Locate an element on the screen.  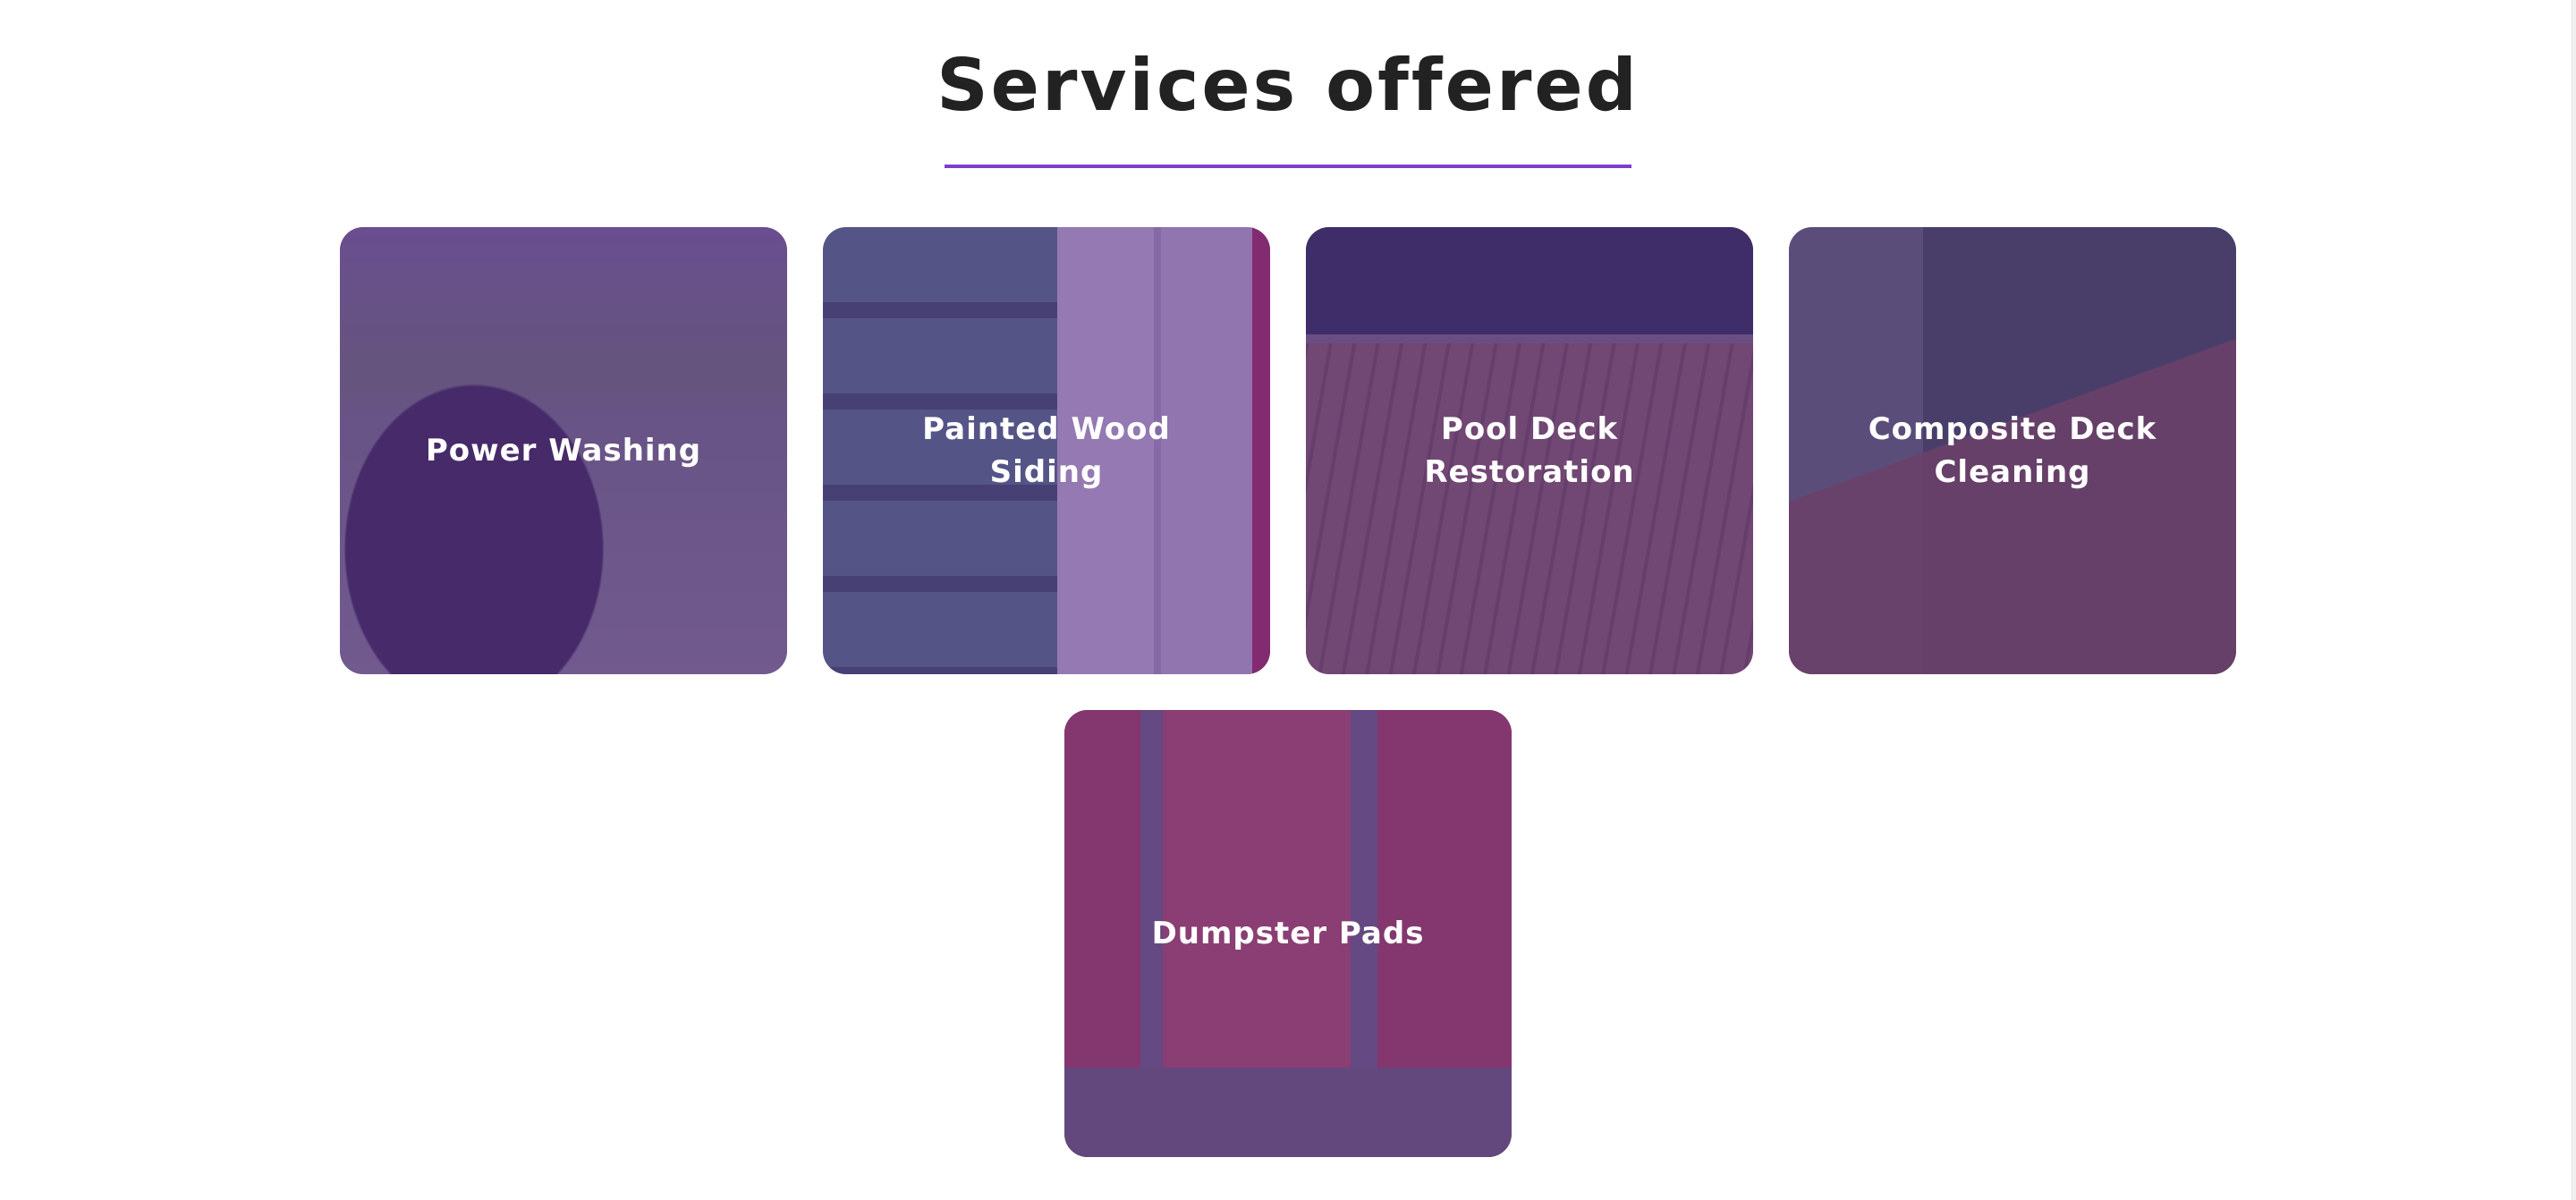
service-card-composite-deck-cleaning: Composite Deck Cleaning is located at coordinates (2012, 450).